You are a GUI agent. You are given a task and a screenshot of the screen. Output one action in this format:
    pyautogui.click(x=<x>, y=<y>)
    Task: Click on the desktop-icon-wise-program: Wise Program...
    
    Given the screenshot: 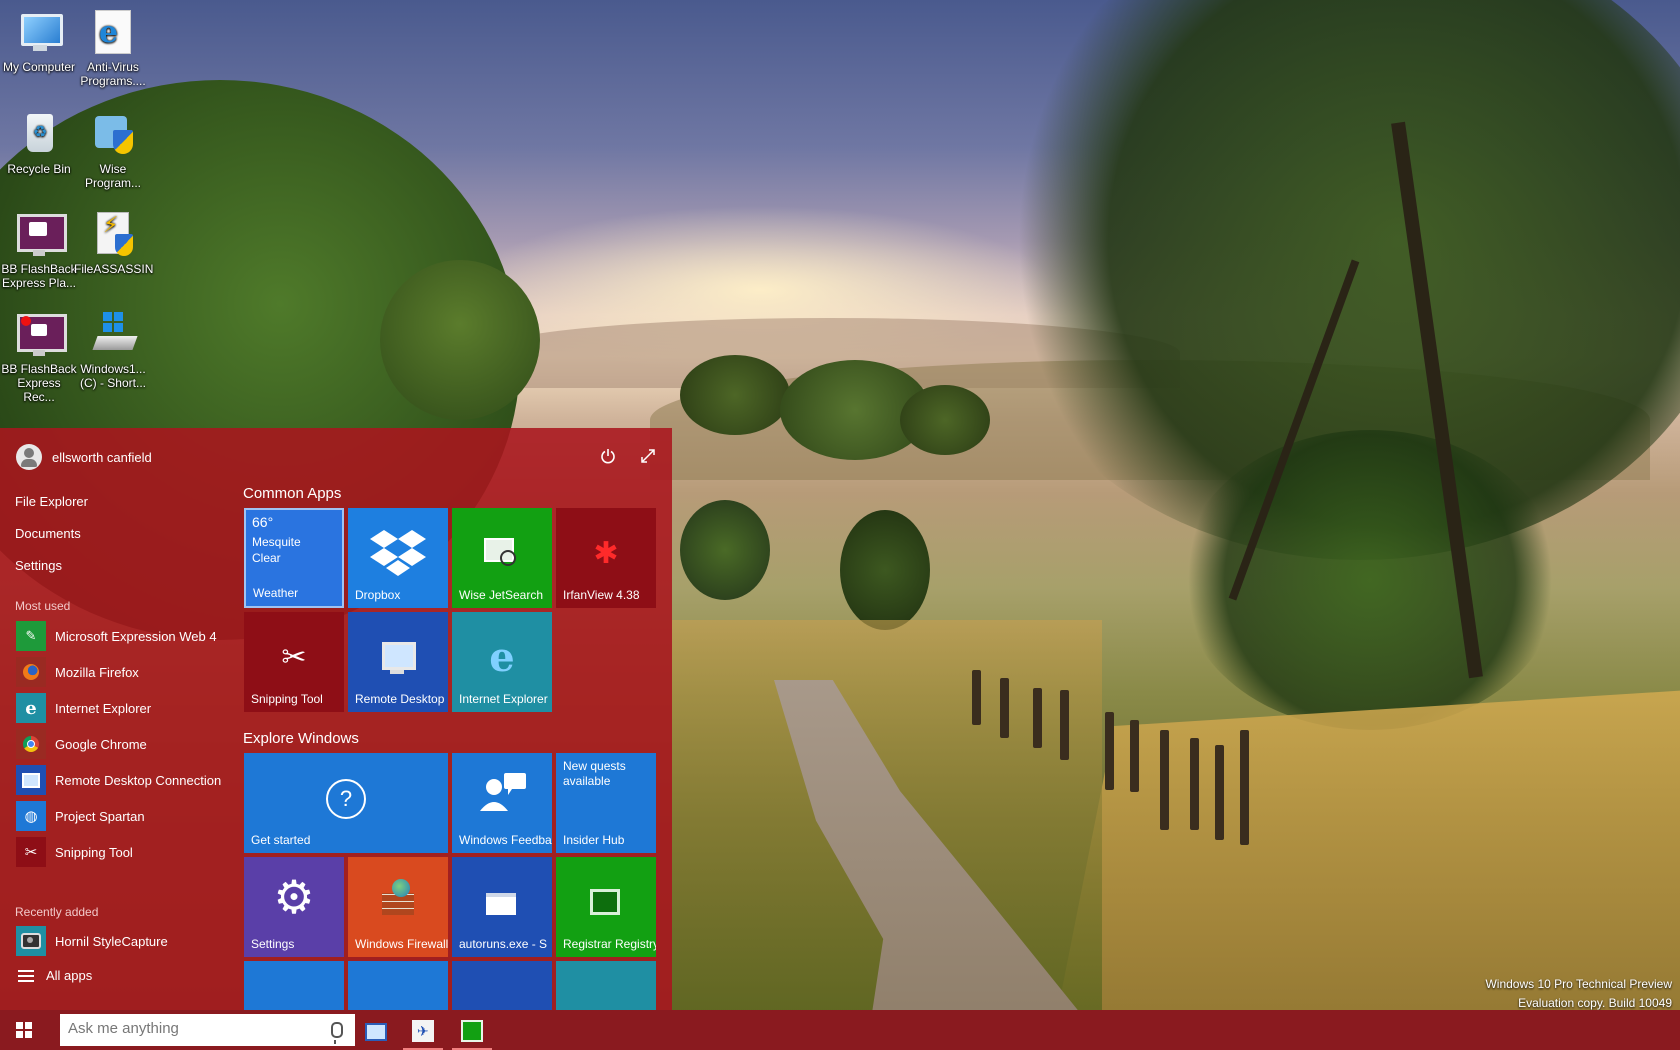 What is the action you would take?
    pyautogui.click(x=113, y=150)
    